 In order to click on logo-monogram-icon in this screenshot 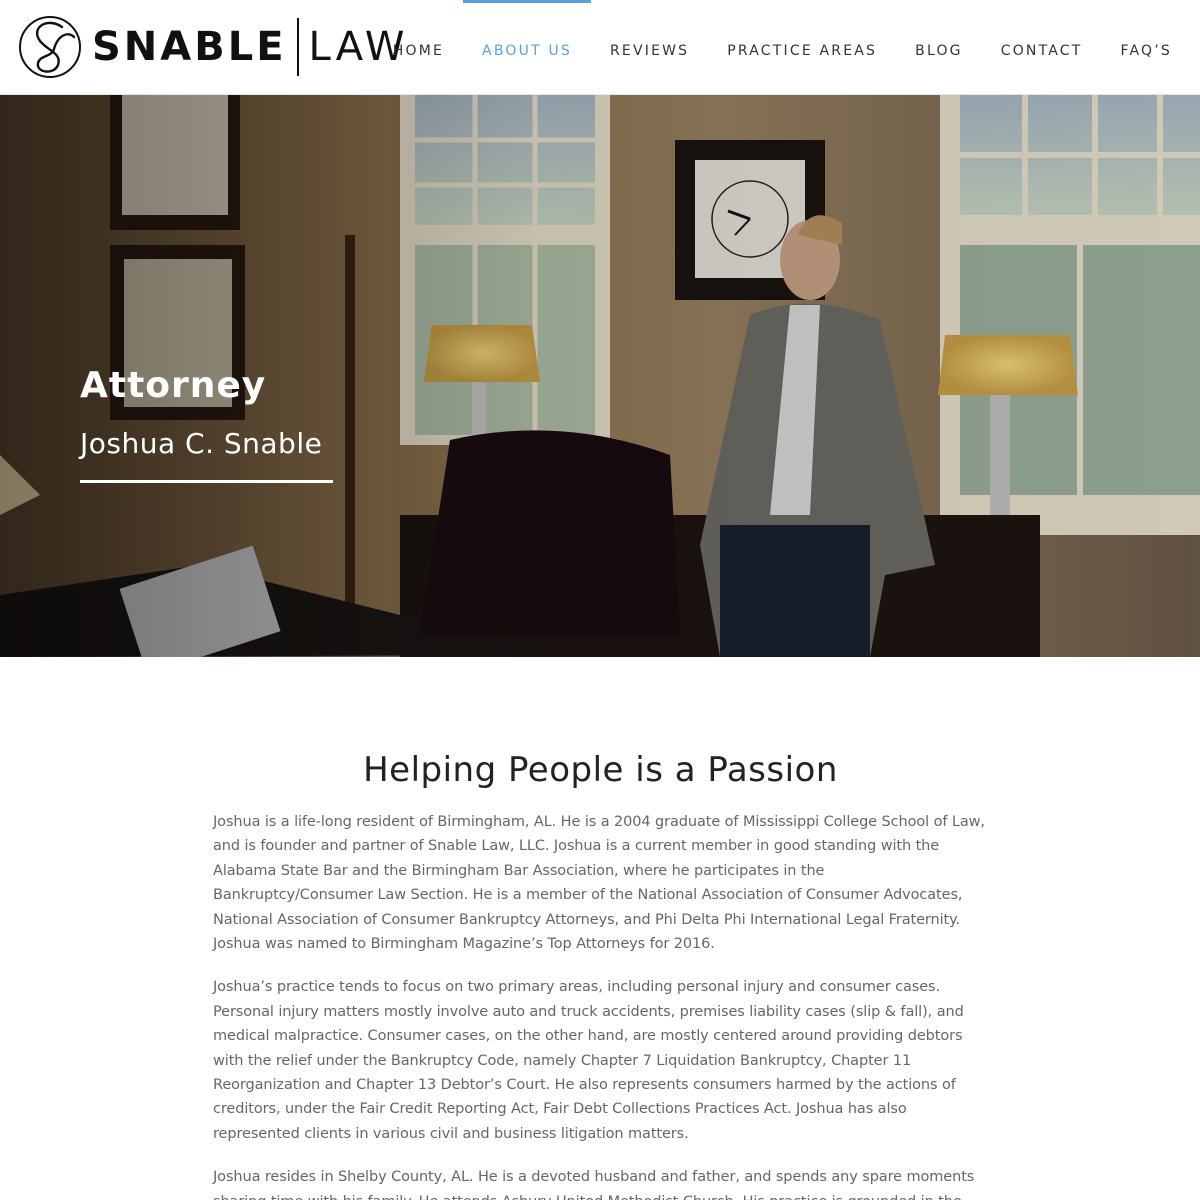, I will do `click(50, 47)`.